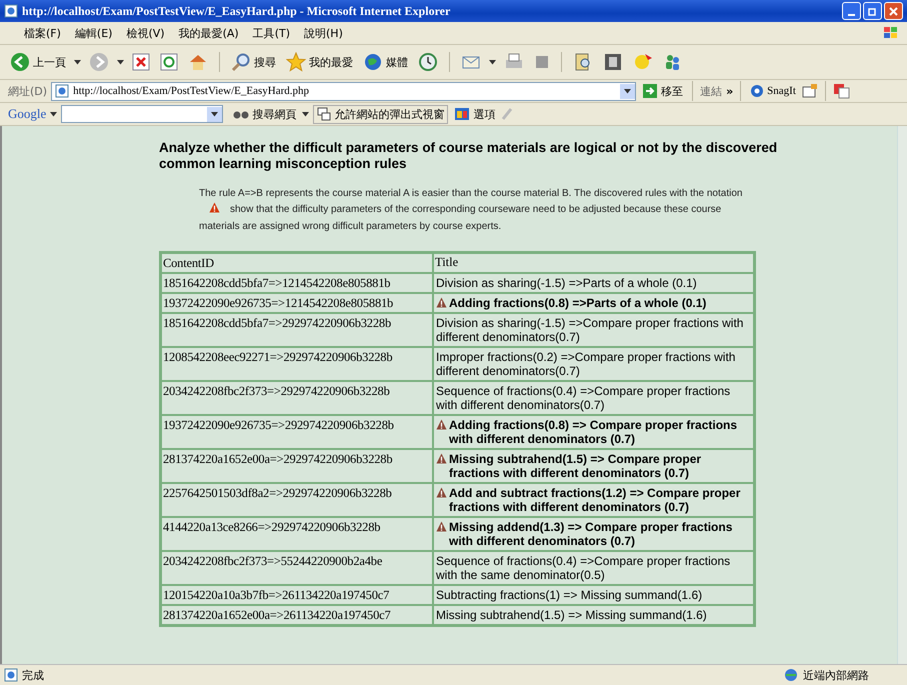 The height and width of the screenshot is (685, 907). What do you see at coordinates (385, 62) in the screenshot?
I see `media-button: 媒體` at bounding box center [385, 62].